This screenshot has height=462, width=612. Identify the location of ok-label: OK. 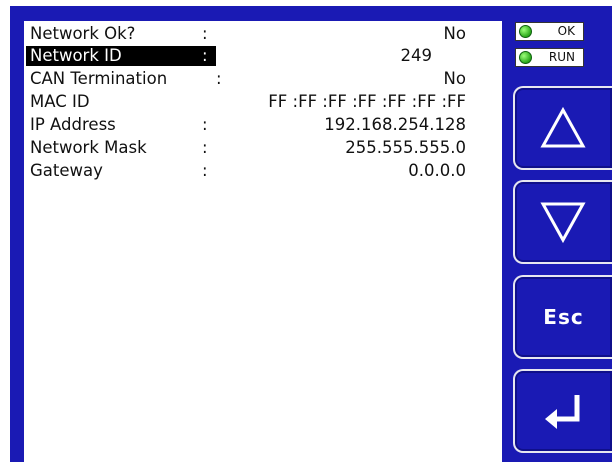
(566, 31).